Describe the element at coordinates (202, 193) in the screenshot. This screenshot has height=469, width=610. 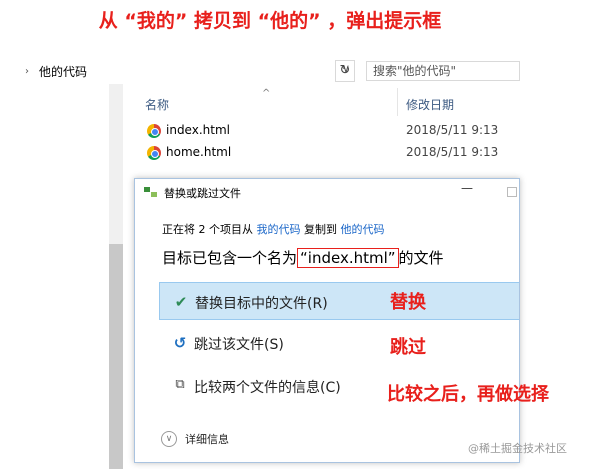
I see `dialog-title: 替换或跳过文件` at that location.